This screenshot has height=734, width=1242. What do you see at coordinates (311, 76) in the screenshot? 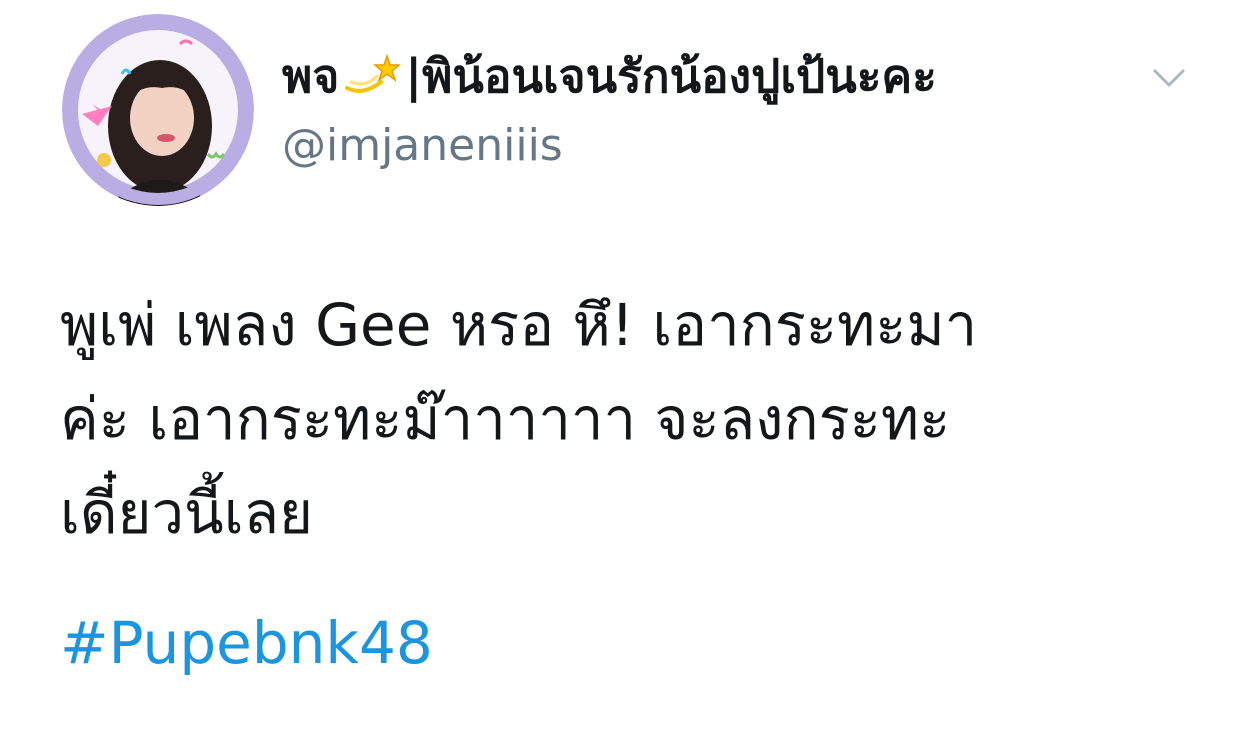
I see `display-name-prefix: พจ` at bounding box center [311, 76].